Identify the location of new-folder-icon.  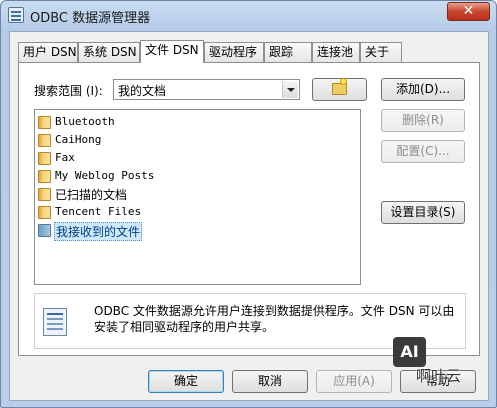
(339, 87).